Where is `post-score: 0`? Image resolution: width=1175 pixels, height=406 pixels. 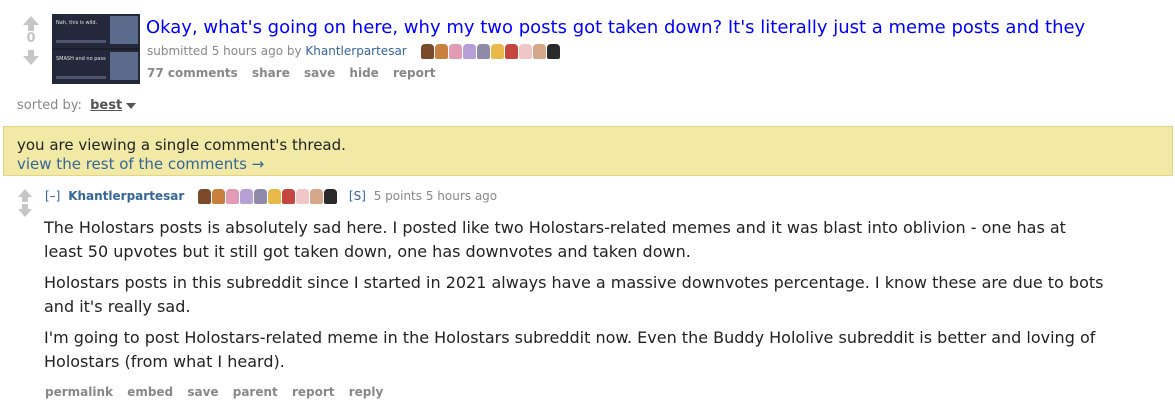 post-score: 0 is located at coordinates (31, 38).